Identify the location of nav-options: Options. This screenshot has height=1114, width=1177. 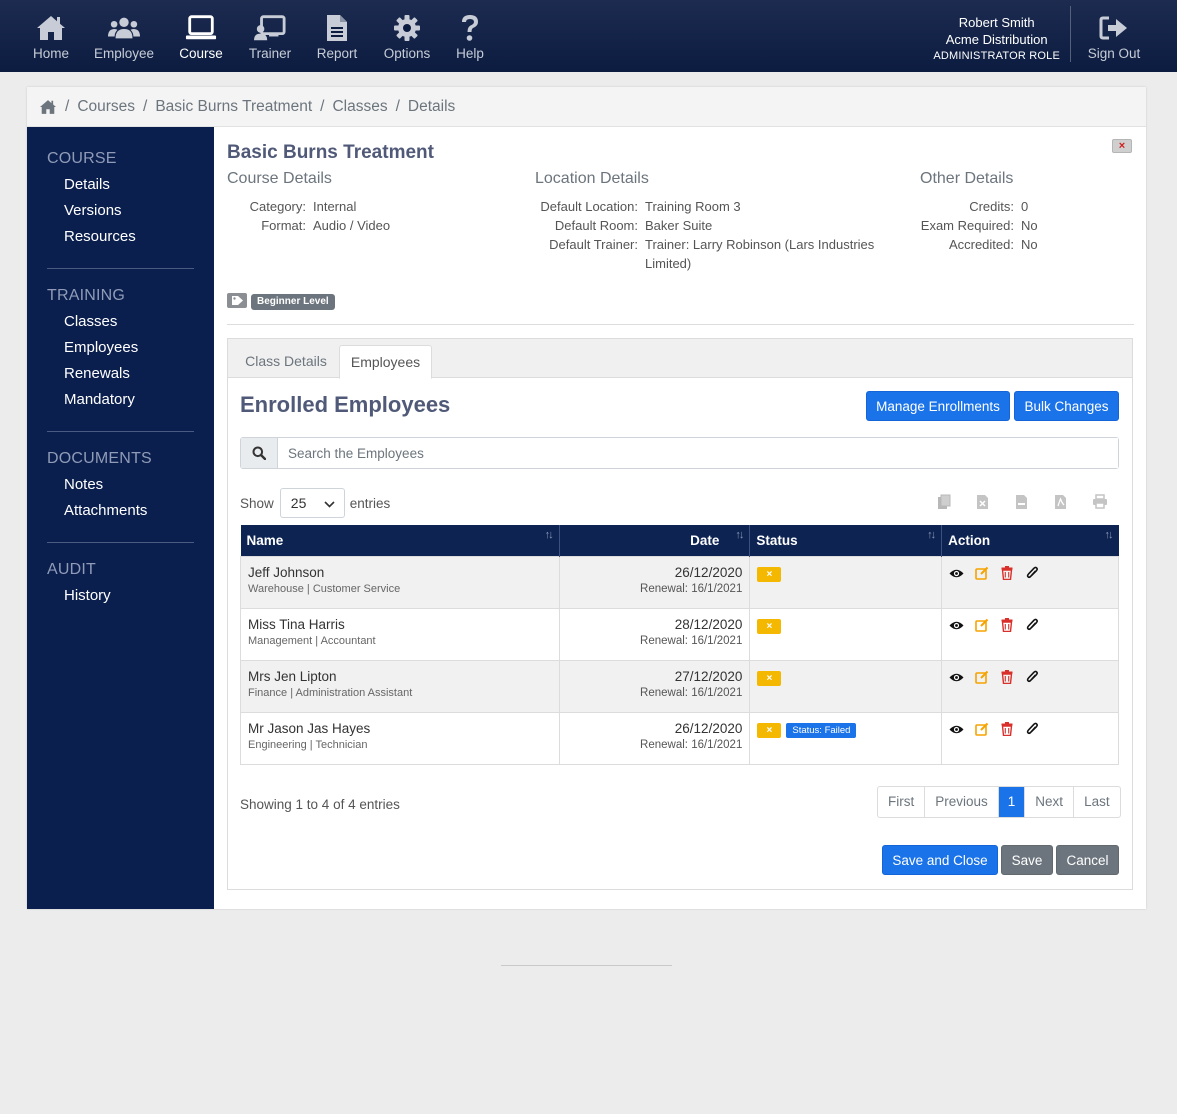
(407, 36).